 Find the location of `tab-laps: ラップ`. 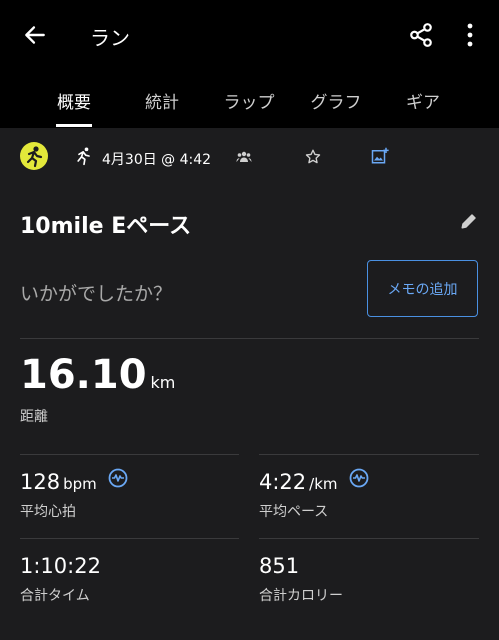

tab-laps: ラップ is located at coordinates (249, 100).